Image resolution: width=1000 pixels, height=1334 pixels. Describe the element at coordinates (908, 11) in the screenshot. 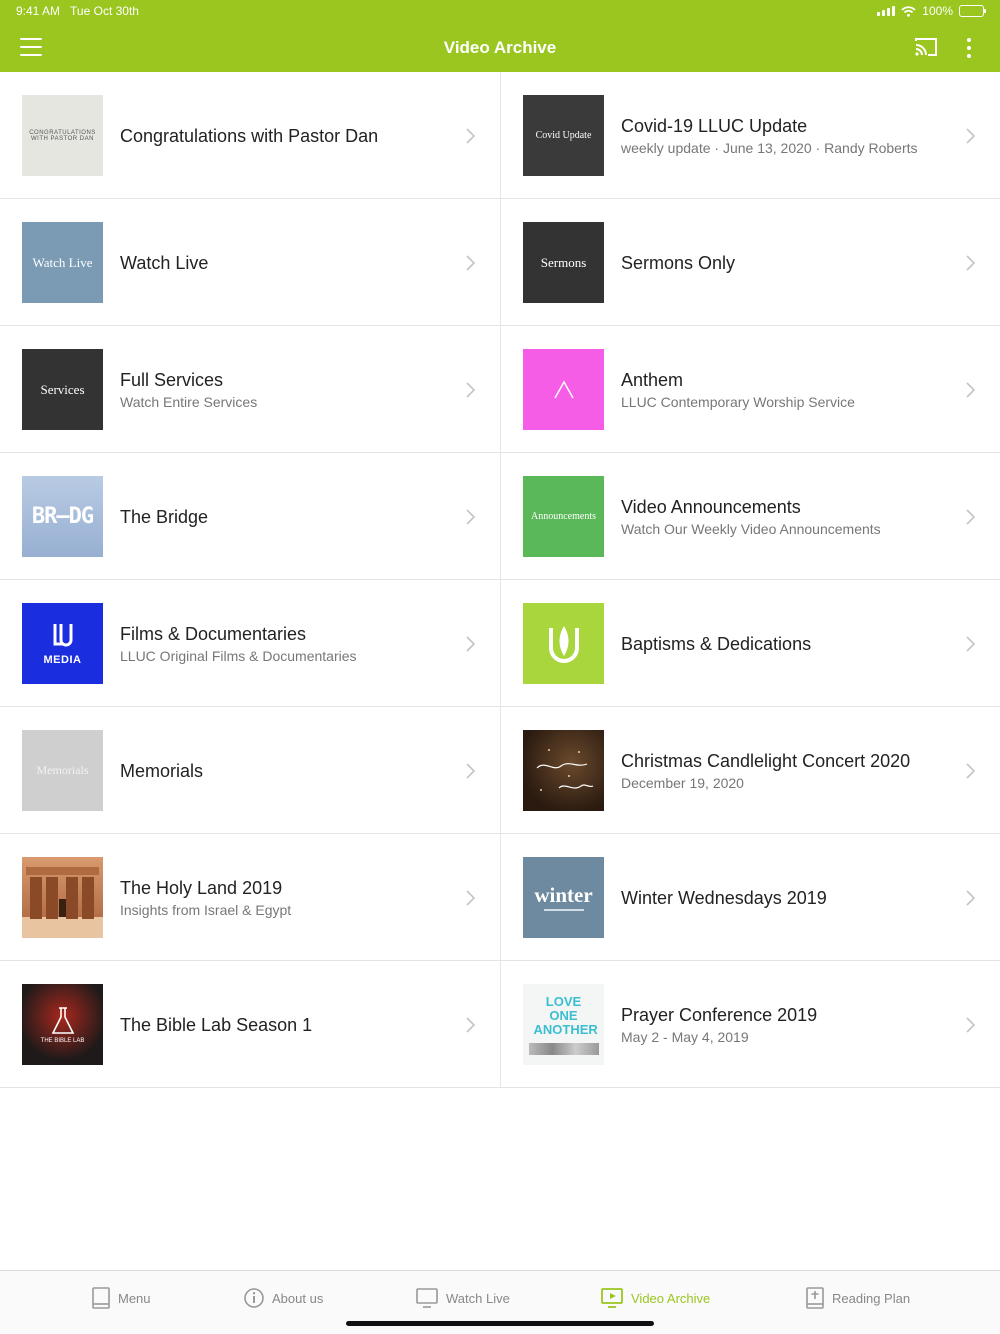

I see `wifi-icon` at that location.